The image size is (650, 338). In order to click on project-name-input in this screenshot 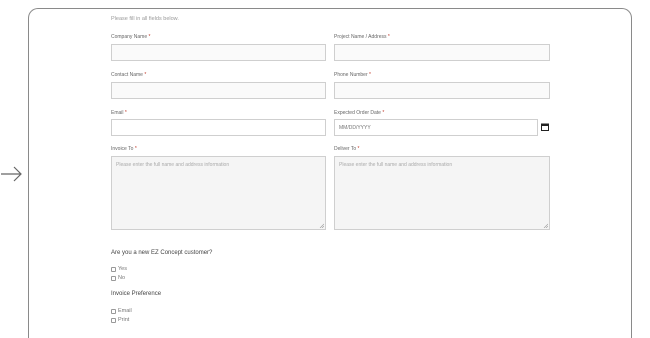, I will do `click(442, 52)`.